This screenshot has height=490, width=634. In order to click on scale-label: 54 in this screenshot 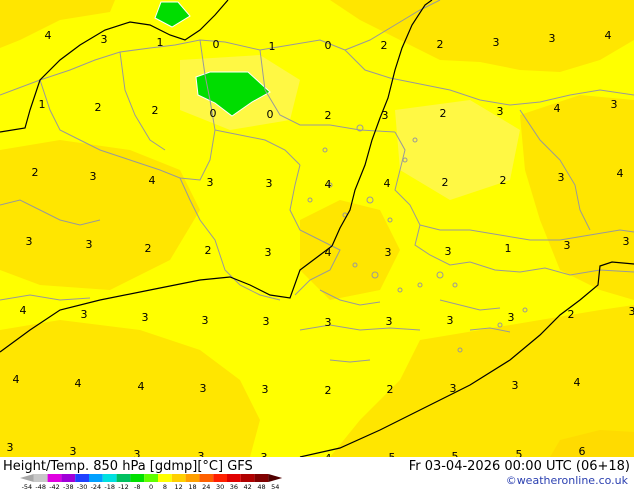, I will do `click(275, 486)`.